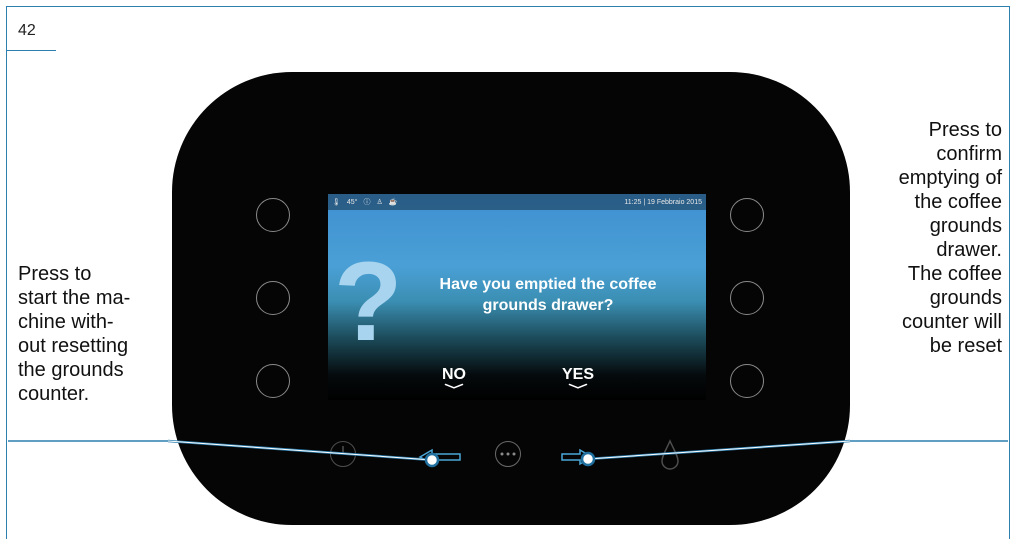 Image resolution: width=1016 pixels, height=539 pixels. What do you see at coordinates (66, 322) in the screenshot?
I see `left-callout-line: chine with-` at bounding box center [66, 322].